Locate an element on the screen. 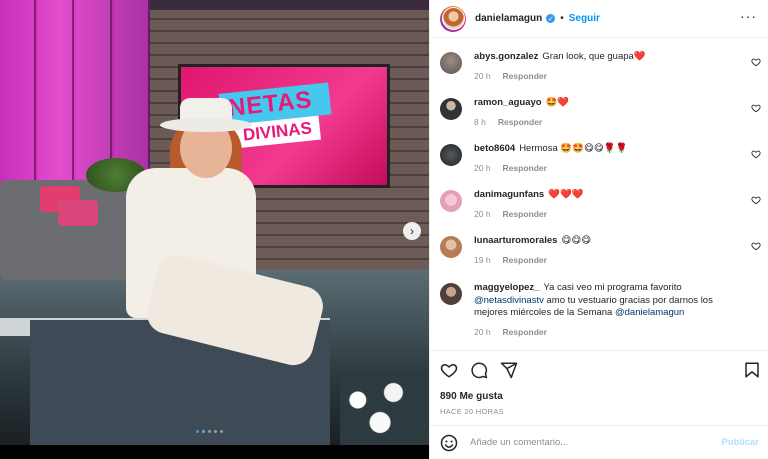 The height and width of the screenshot is (459, 768). commenter-username: abys.gonzalez is located at coordinates (506, 56).